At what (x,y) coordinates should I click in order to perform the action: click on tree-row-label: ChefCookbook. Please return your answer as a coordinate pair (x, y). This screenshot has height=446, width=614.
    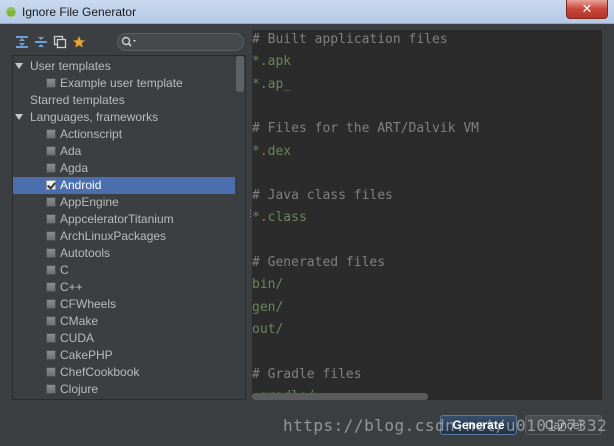
    Looking at the image, I should click on (100, 372).